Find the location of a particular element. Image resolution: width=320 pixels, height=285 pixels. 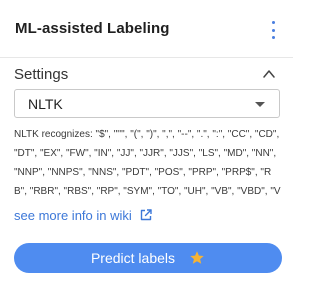

settings-label: Settings is located at coordinates (41, 74).